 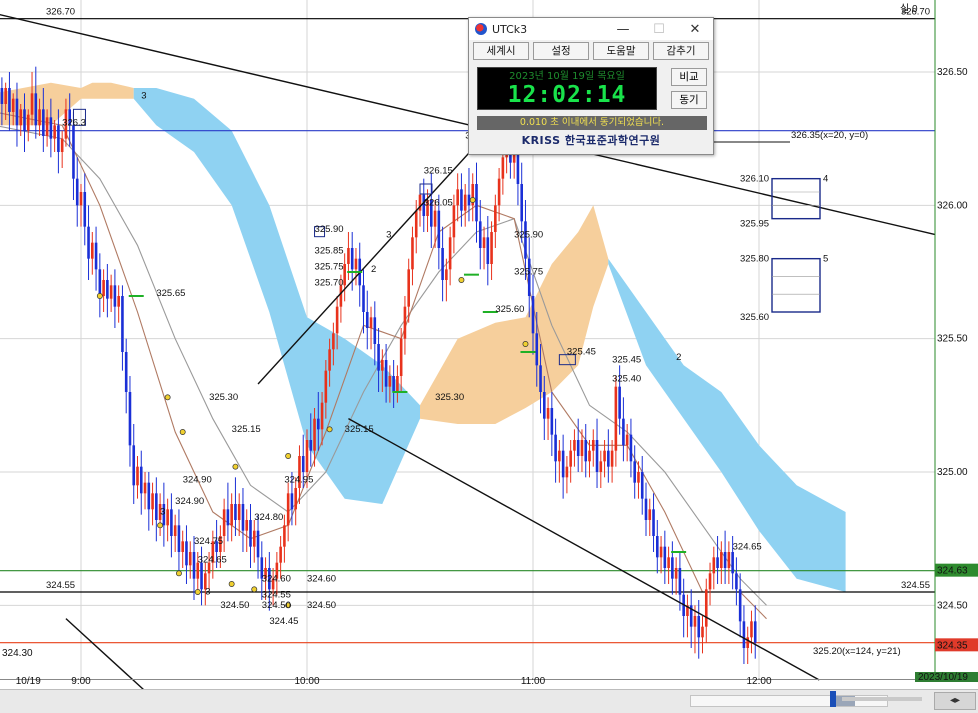 I want to click on price-annotation: 324.65, so click(x=212, y=560).